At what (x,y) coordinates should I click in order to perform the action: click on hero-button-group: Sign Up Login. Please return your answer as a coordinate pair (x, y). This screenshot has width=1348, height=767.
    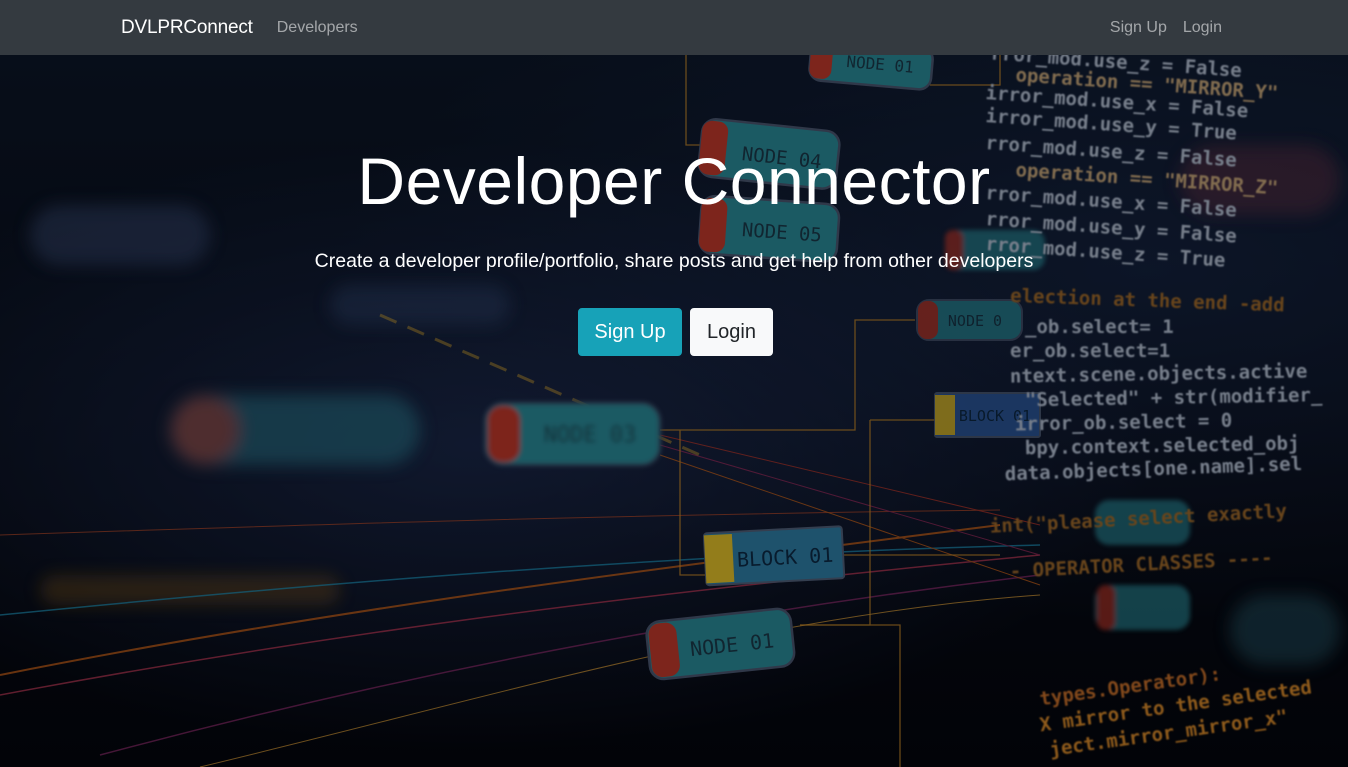
    Looking at the image, I should click on (675, 332).